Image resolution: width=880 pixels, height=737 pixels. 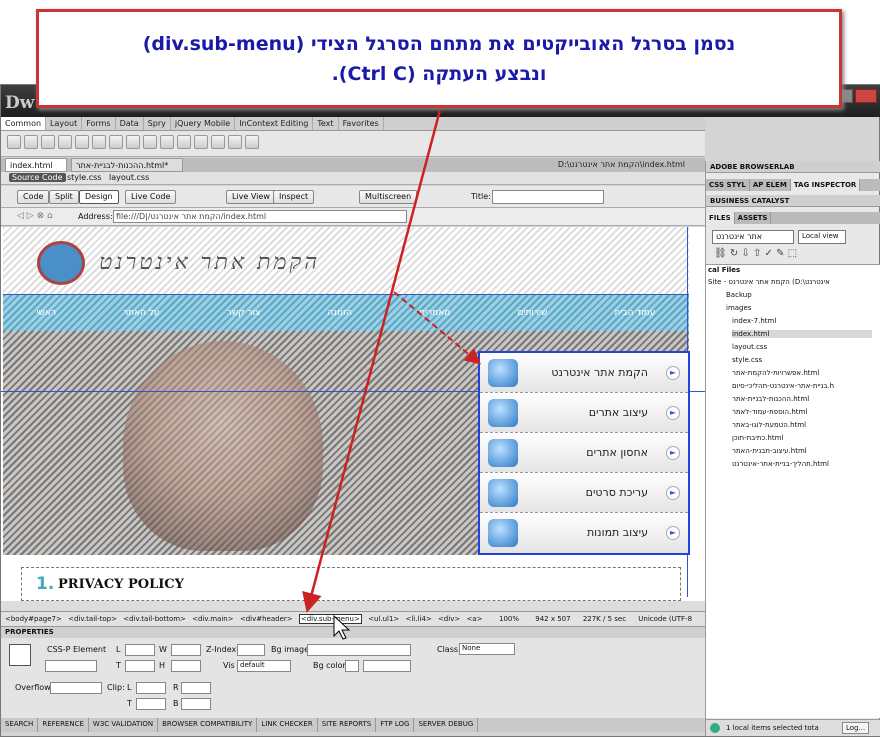 What do you see at coordinates (141, 313) in the screenshot?
I see `nav-item: על האתר` at bounding box center [141, 313].